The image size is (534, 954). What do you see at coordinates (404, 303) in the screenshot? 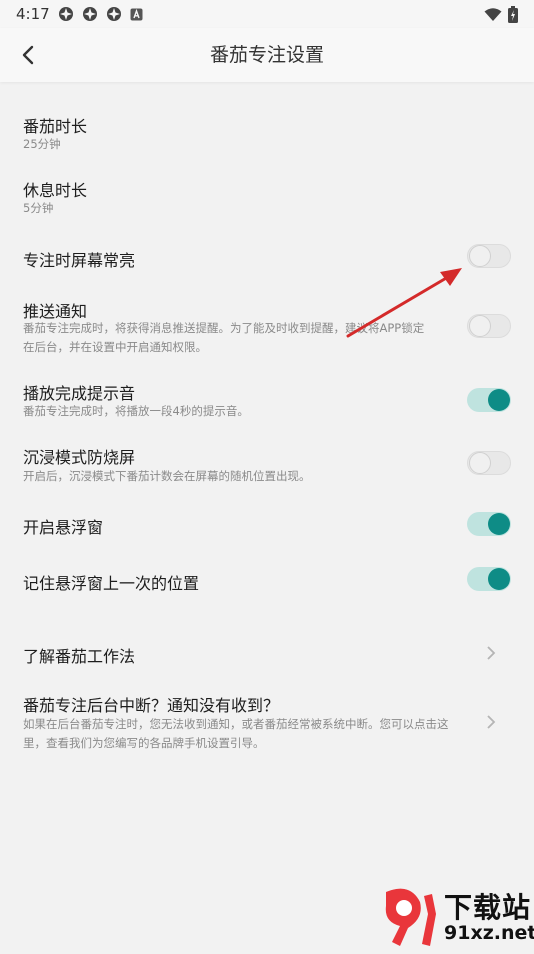
I see `annotation-arrow` at bounding box center [404, 303].